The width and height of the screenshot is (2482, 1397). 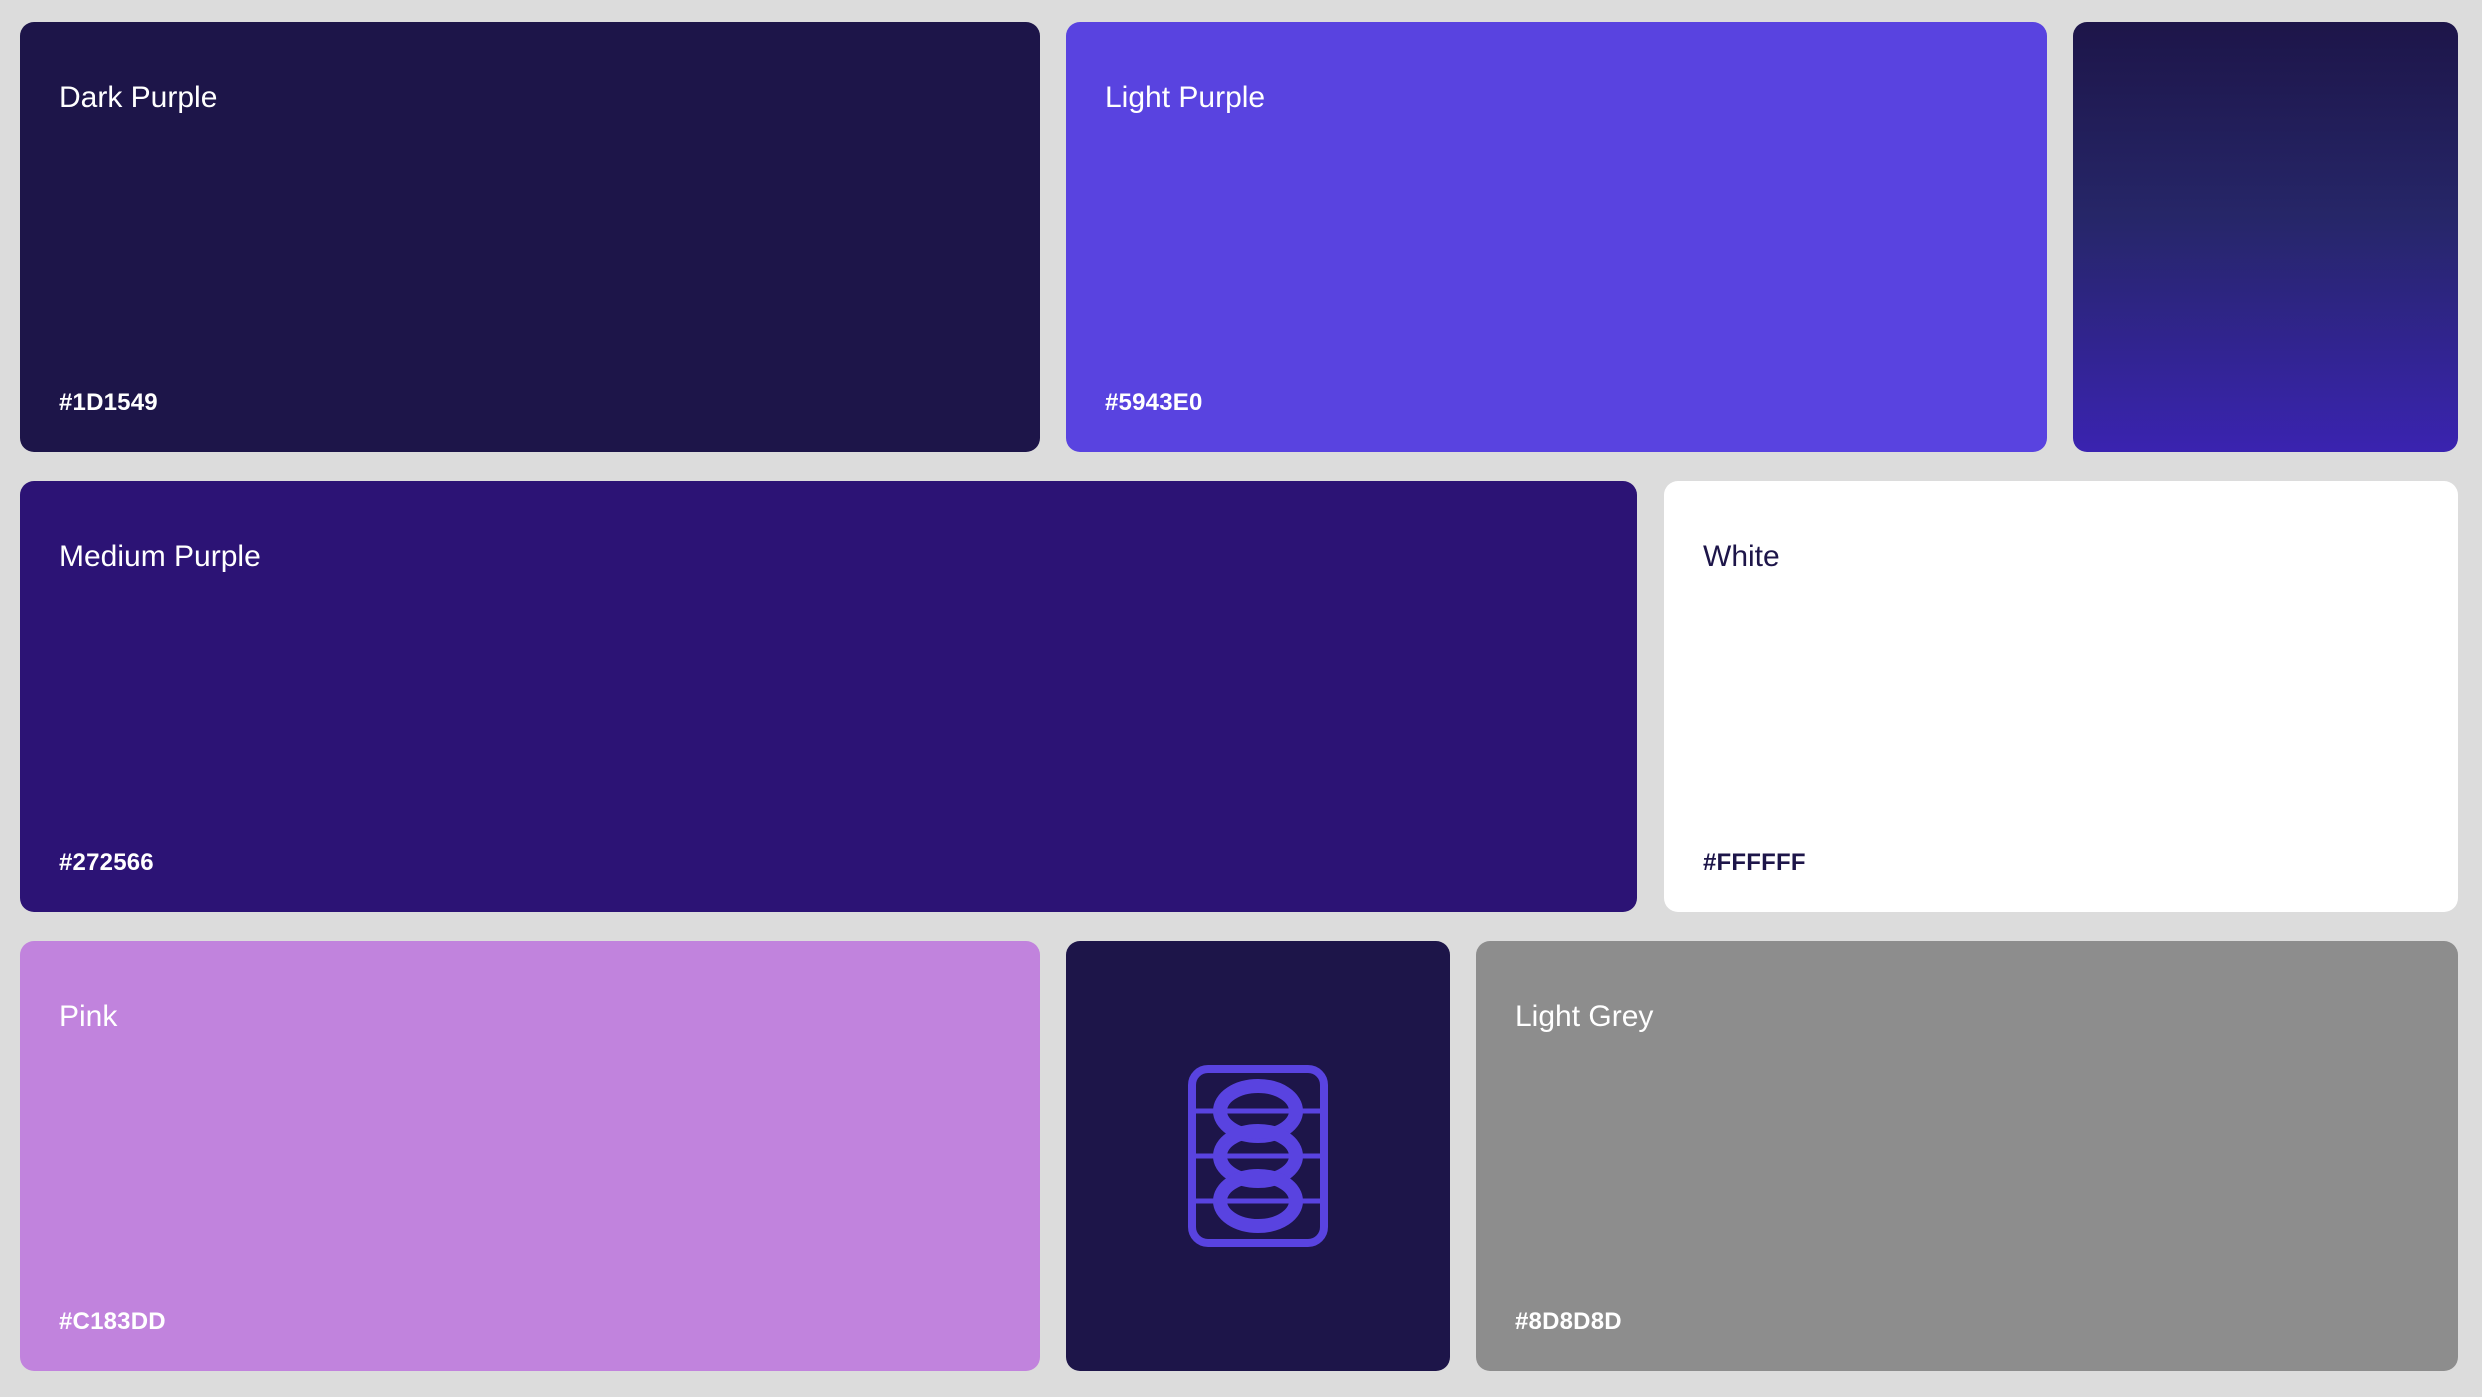 I want to click on swatch-light-grey: Light Grey #8D8D8D, so click(x=1967, y=1156).